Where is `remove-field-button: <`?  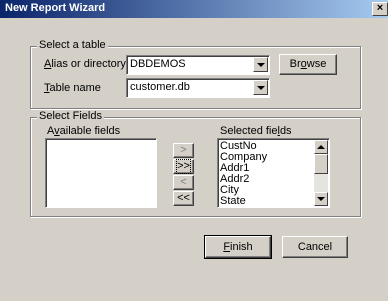 remove-field-button: < is located at coordinates (183, 182).